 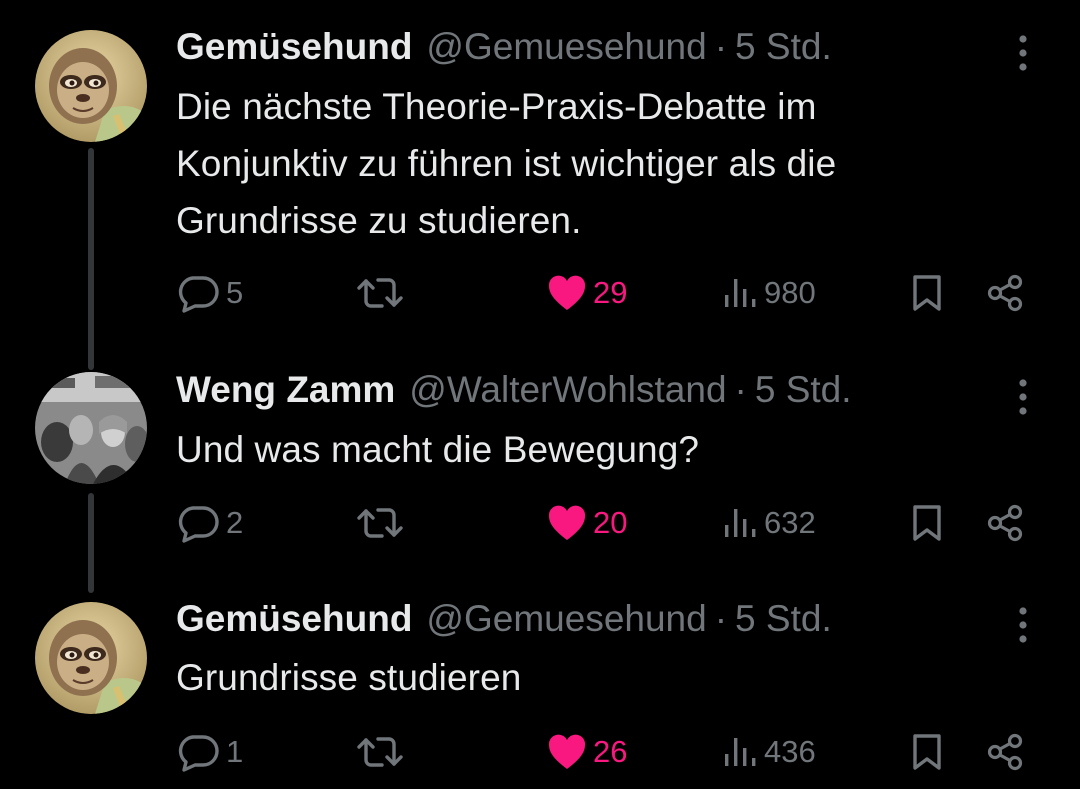 I want to click on views-button: 436, so click(x=769, y=752).